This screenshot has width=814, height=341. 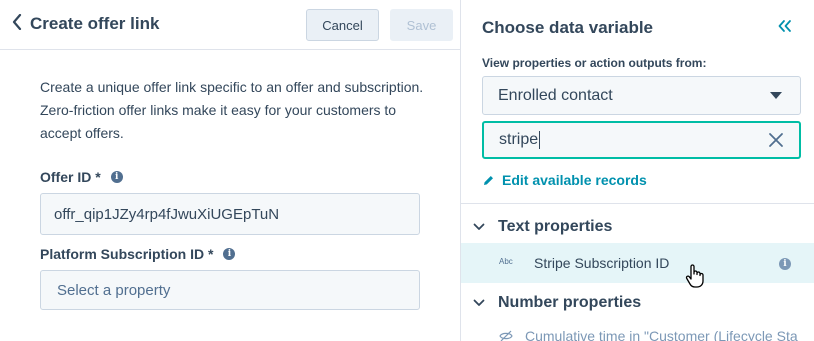 I want to click on offer-id-input: offr_qip1JZy4rp4fJwuXiUGEpTuN, so click(x=230, y=214).